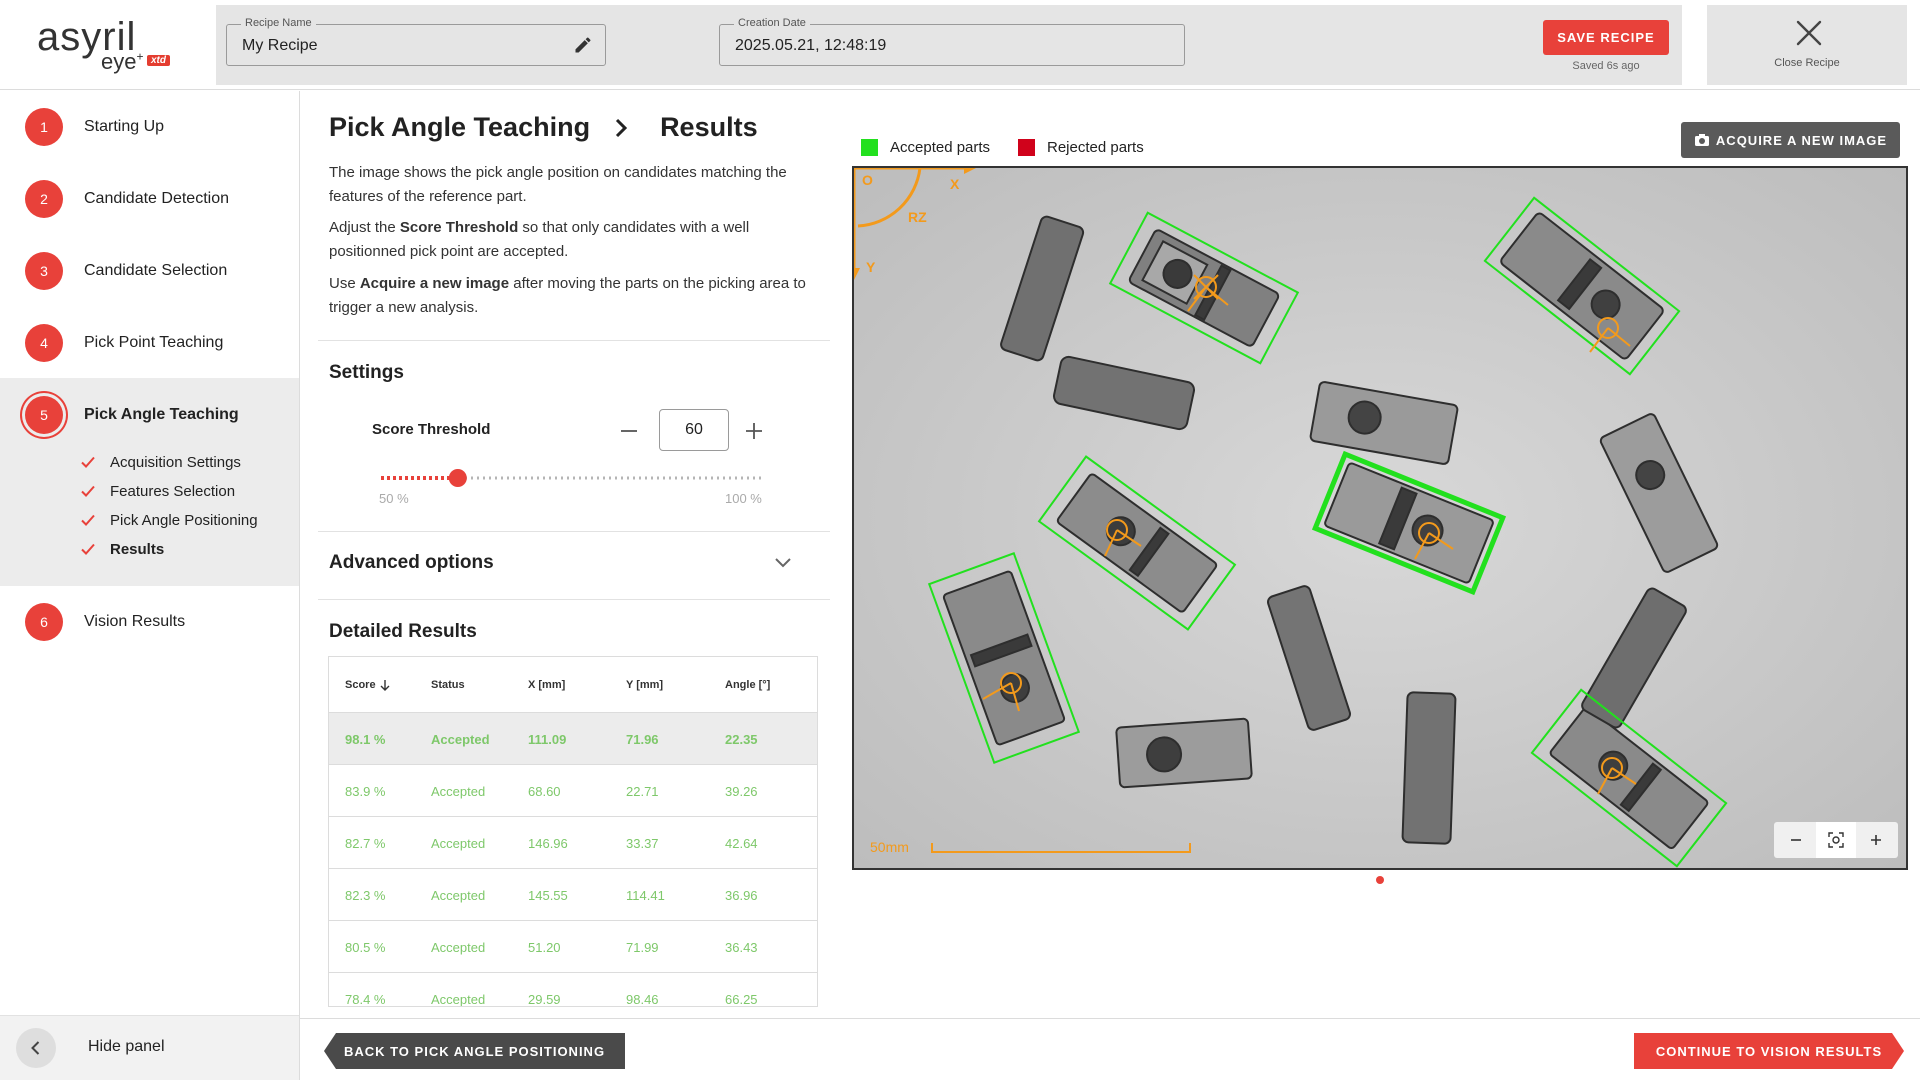 Image resolution: width=1920 pixels, height=1080 pixels. Describe the element at coordinates (583, 45) in the screenshot. I see `pencil-icon` at that location.